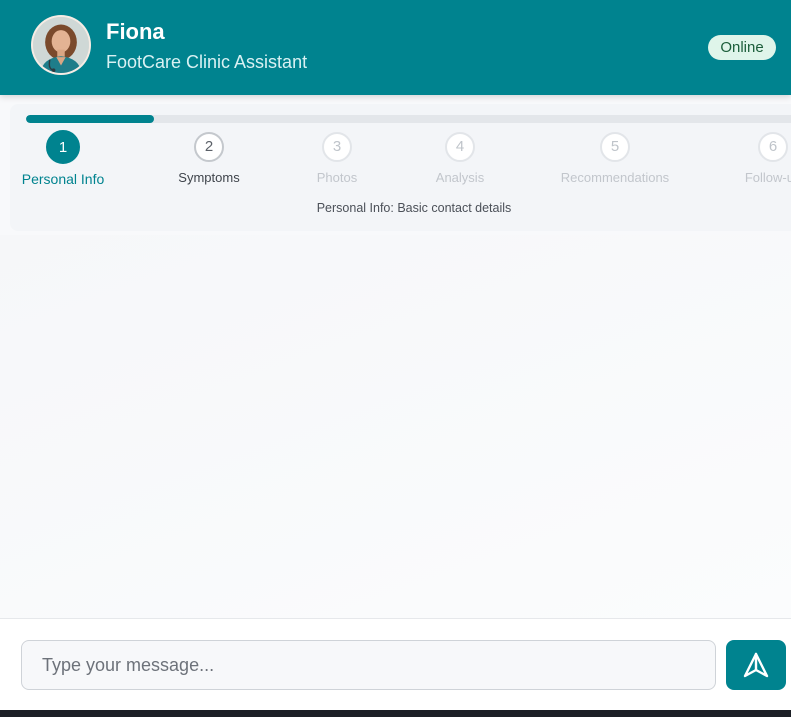 The image size is (791, 717). I want to click on step-description: Personal Info: Basic contact details, so click(414, 208).